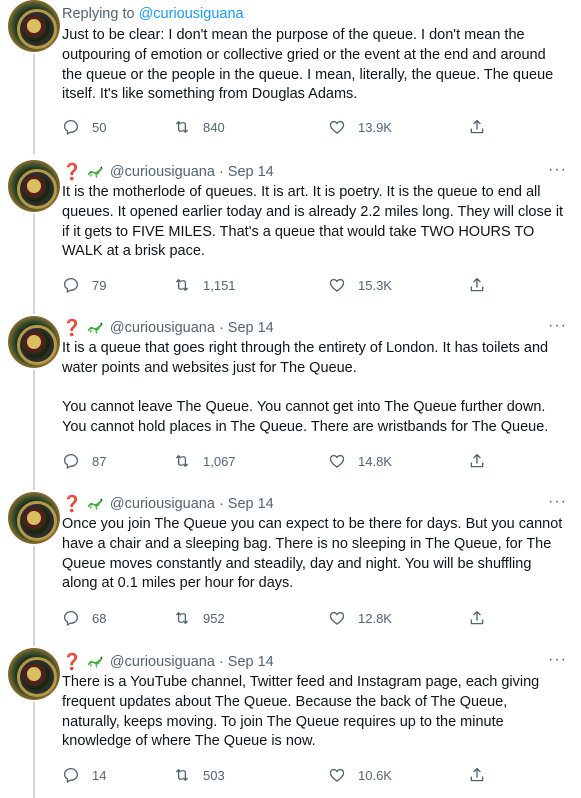 The height and width of the screenshot is (798, 581). What do you see at coordinates (99, 127) in the screenshot?
I see `reply-count: 50` at bounding box center [99, 127].